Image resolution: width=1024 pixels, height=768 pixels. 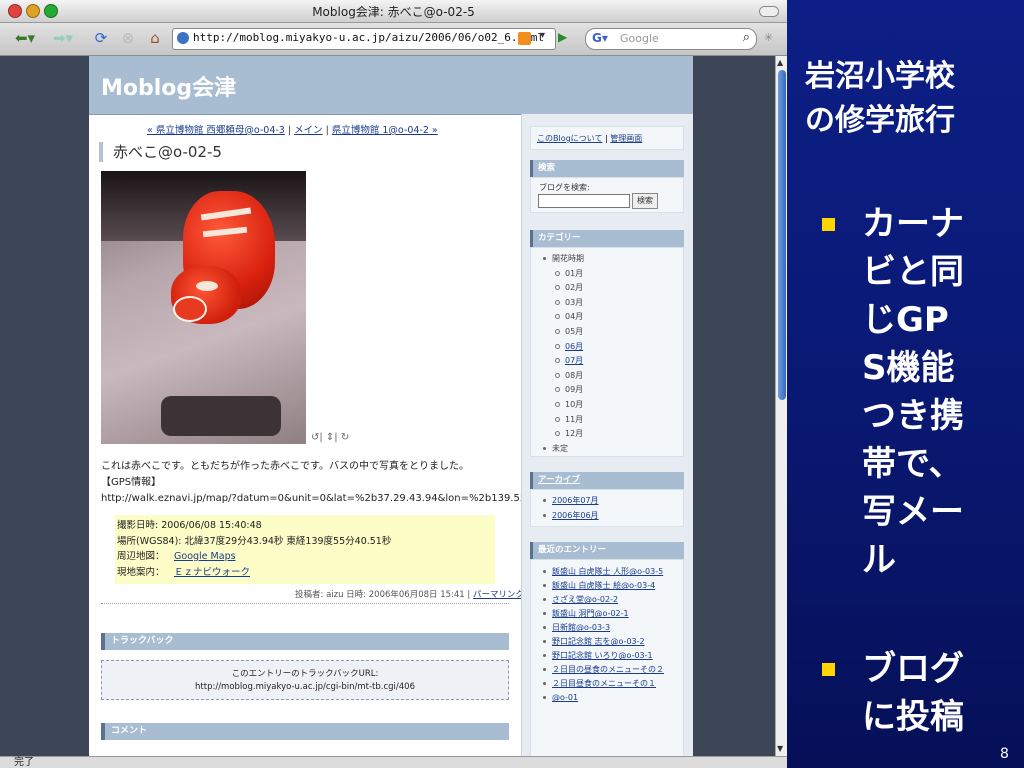 I want to click on forward-button: ➡▾, so click(x=63, y=38).